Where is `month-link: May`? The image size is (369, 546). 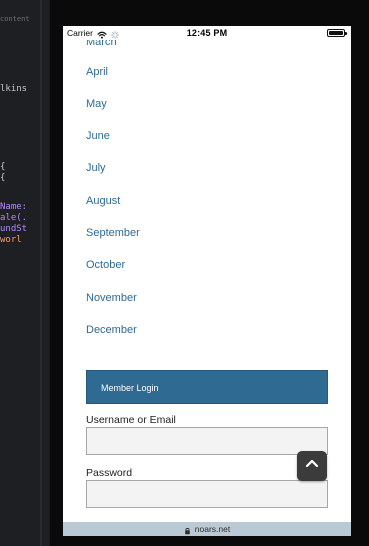
month-link: May is located at coordinates (206, 104).